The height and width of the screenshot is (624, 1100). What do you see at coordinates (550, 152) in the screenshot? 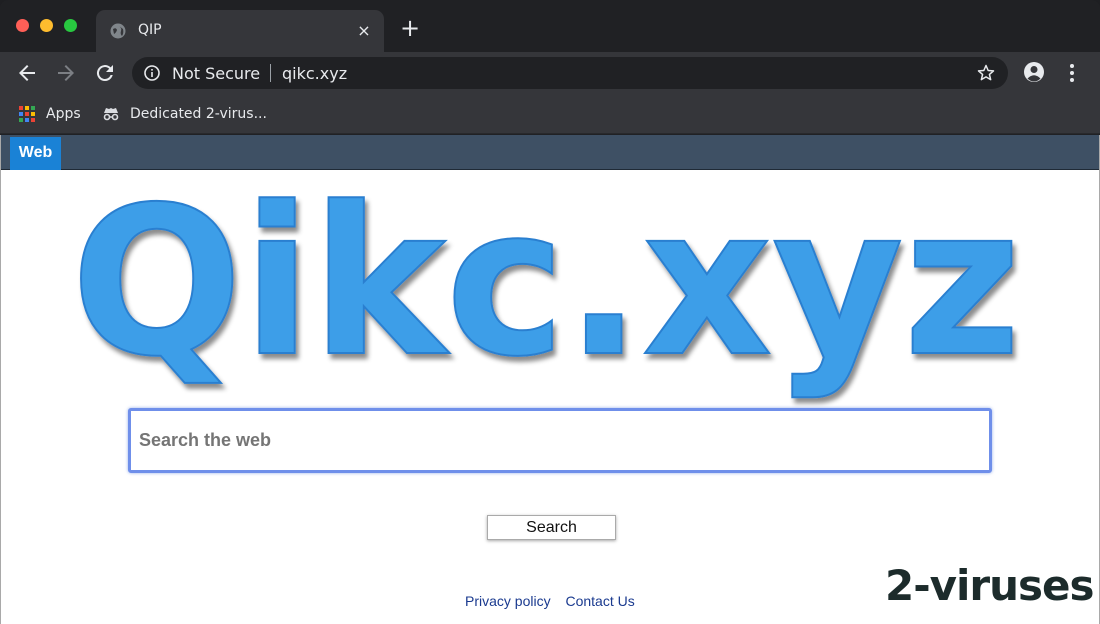
I see `site-nav-bar: Web` at bounding box center [550, 152].